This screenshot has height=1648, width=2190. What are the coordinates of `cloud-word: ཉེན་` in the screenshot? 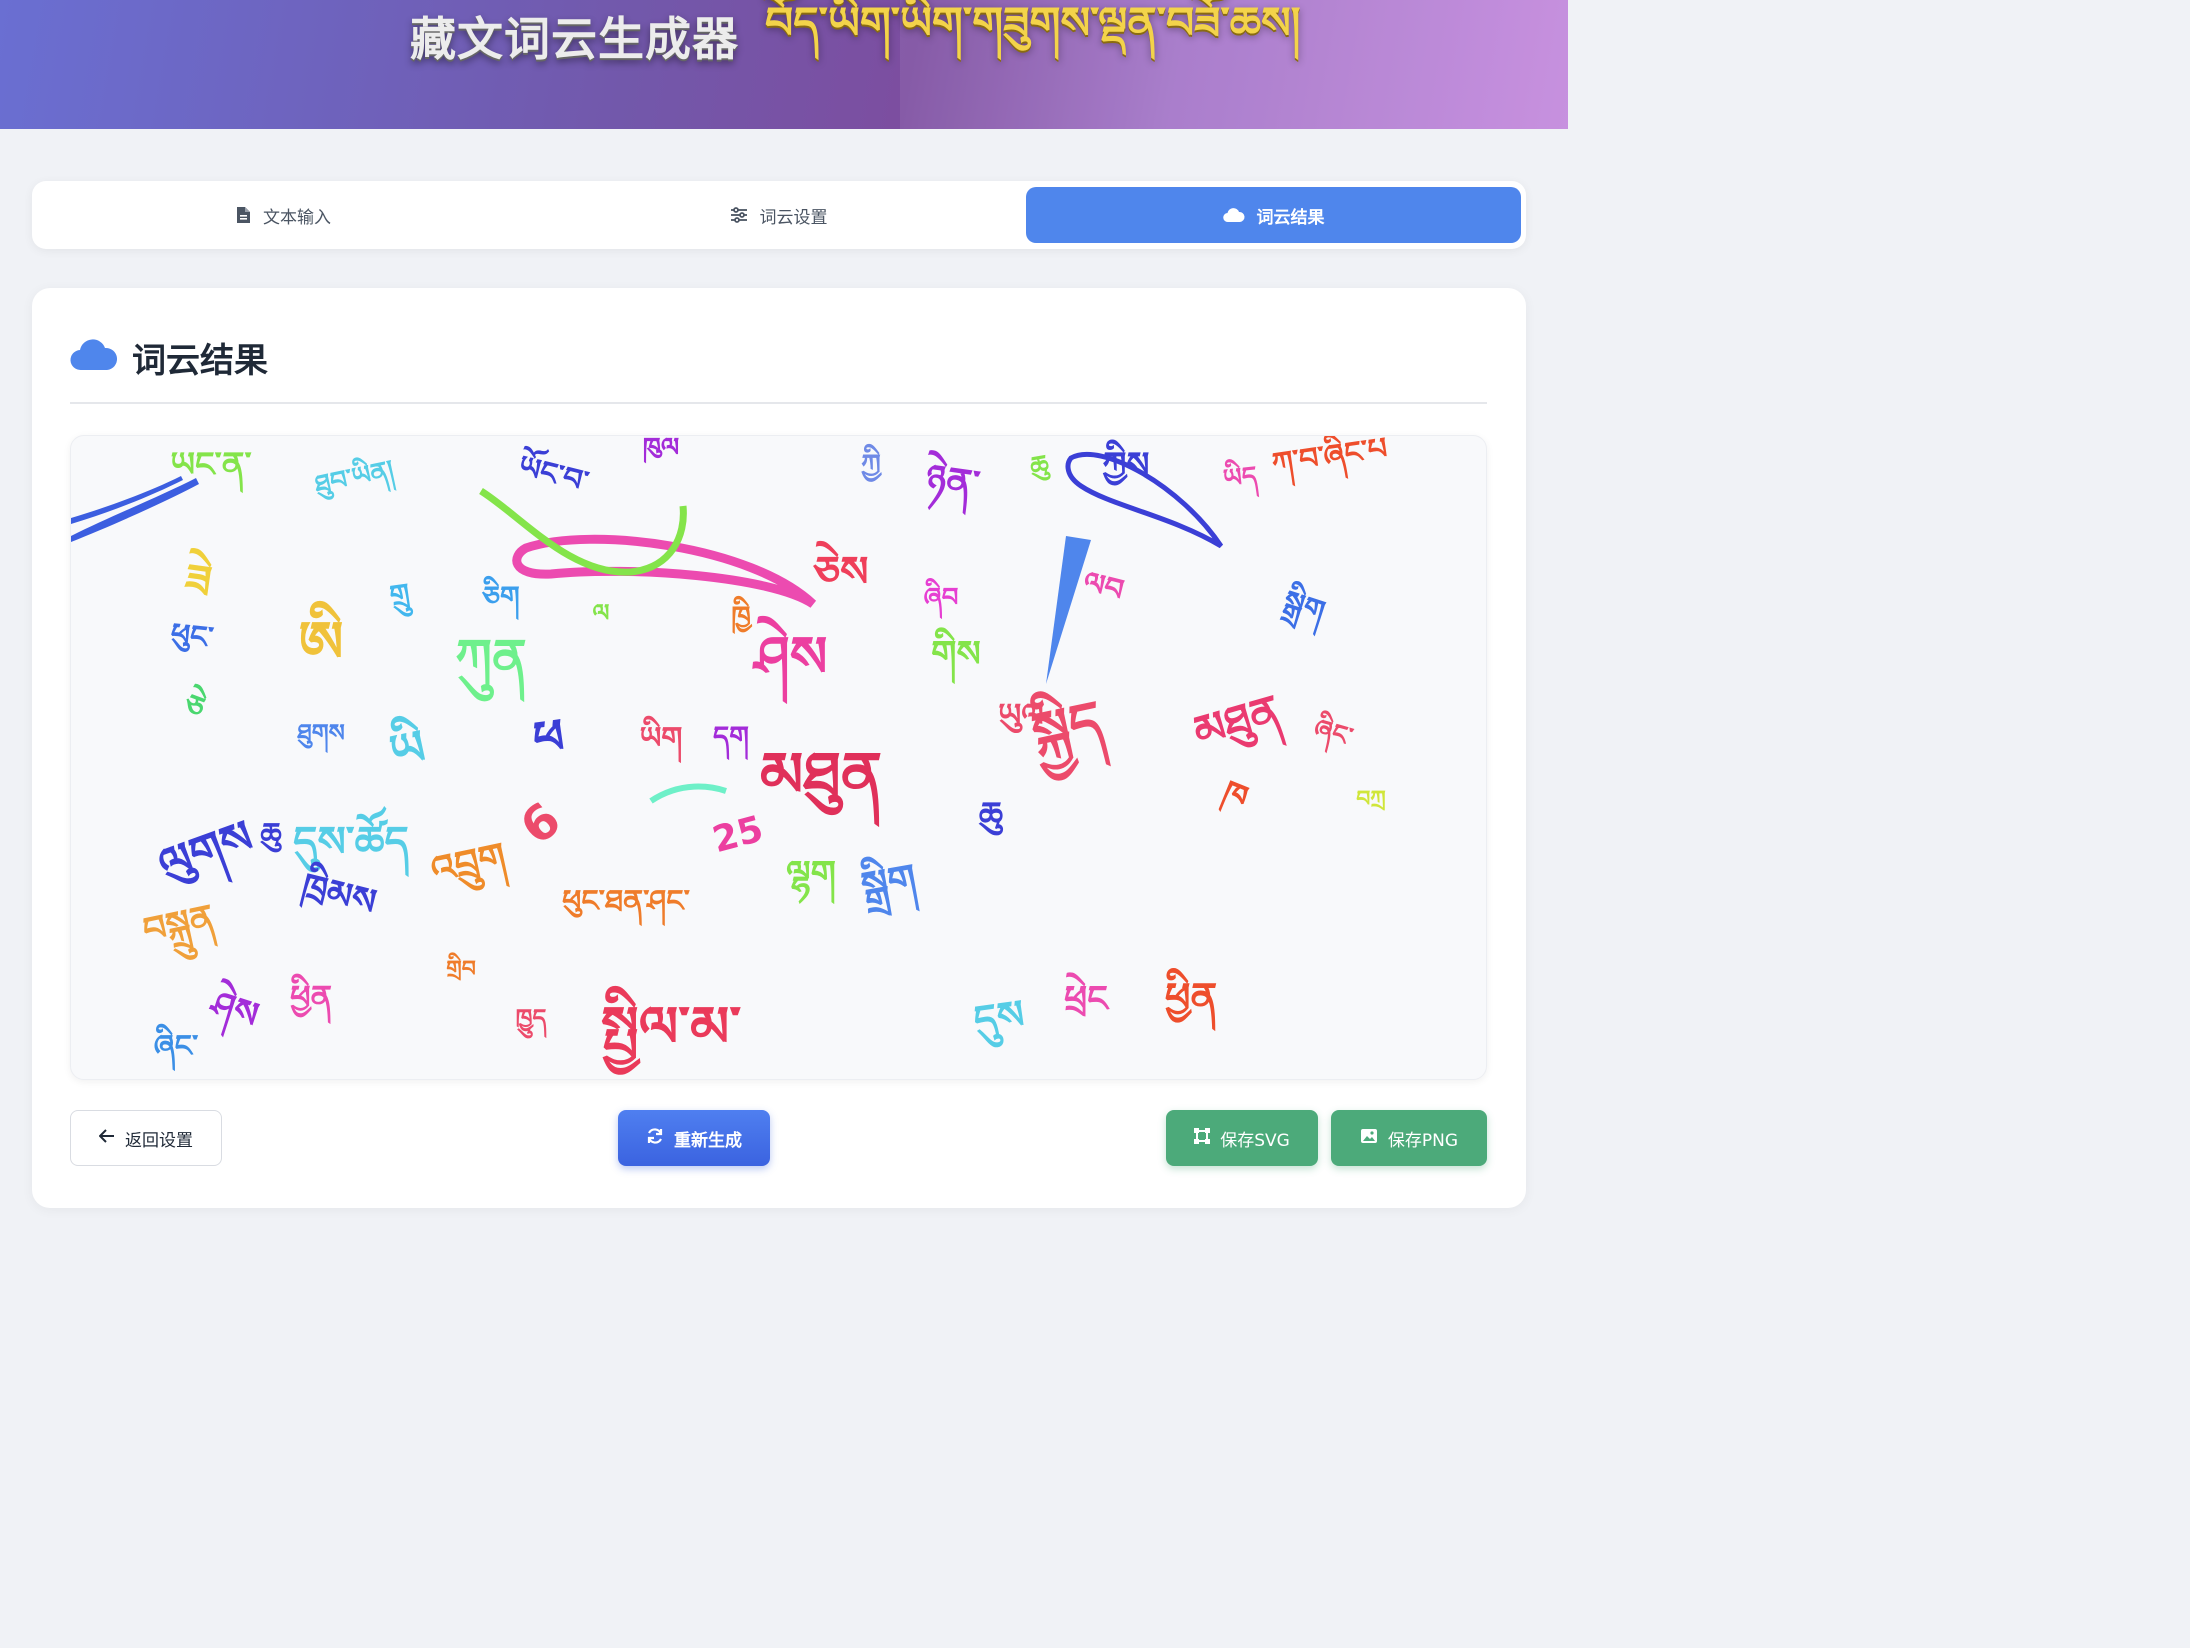 It's located at (951, 483).